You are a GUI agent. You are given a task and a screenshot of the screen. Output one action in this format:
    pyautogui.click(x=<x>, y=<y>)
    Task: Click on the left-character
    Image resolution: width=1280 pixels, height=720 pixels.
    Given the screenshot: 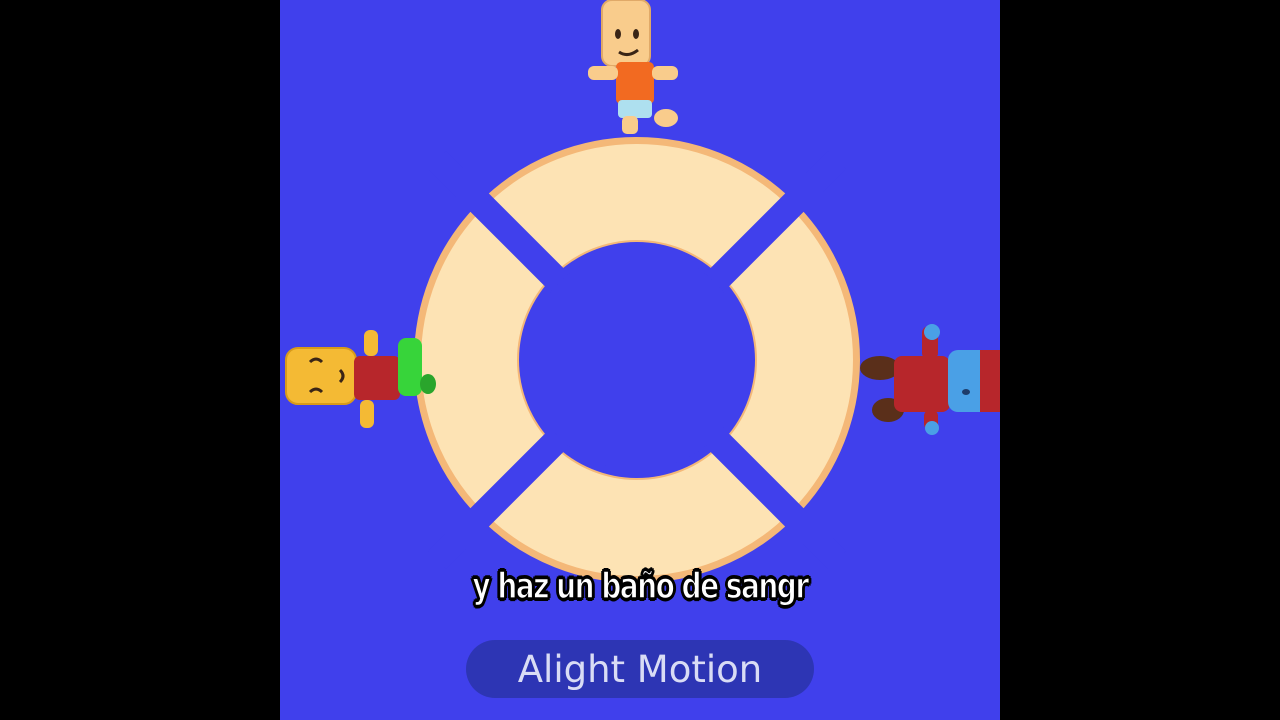 What is the action you would take?
    pyautogui.click(x=360, y=379)
    